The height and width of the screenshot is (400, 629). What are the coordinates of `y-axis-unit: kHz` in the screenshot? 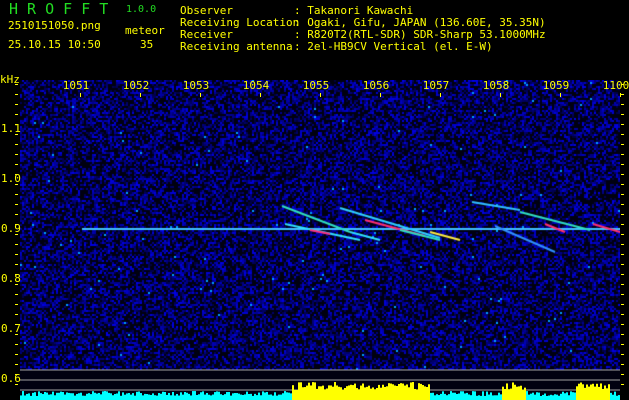 It's located at (10, 80).